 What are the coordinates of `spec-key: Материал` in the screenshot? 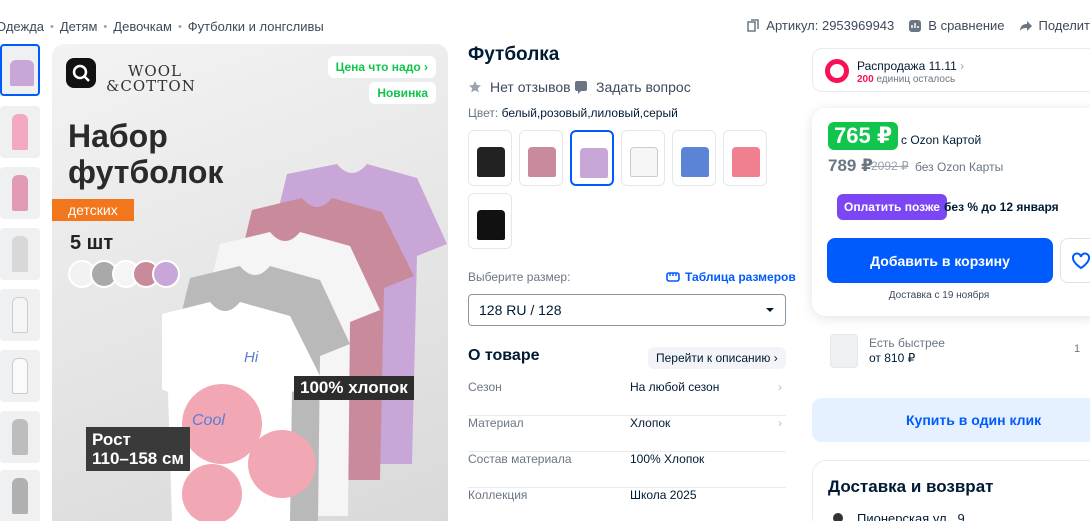 It's located at (496, 423).